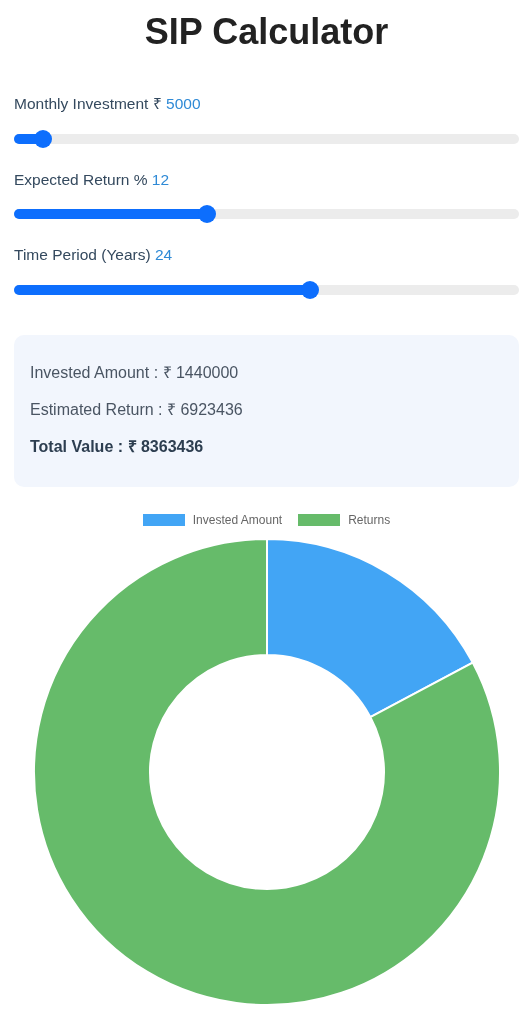  What do you see at coordinates (108, 104) in the screenshot?
I see `slider-label: Monthly Investment ₹ 5000` at bounding box center [108, 104].